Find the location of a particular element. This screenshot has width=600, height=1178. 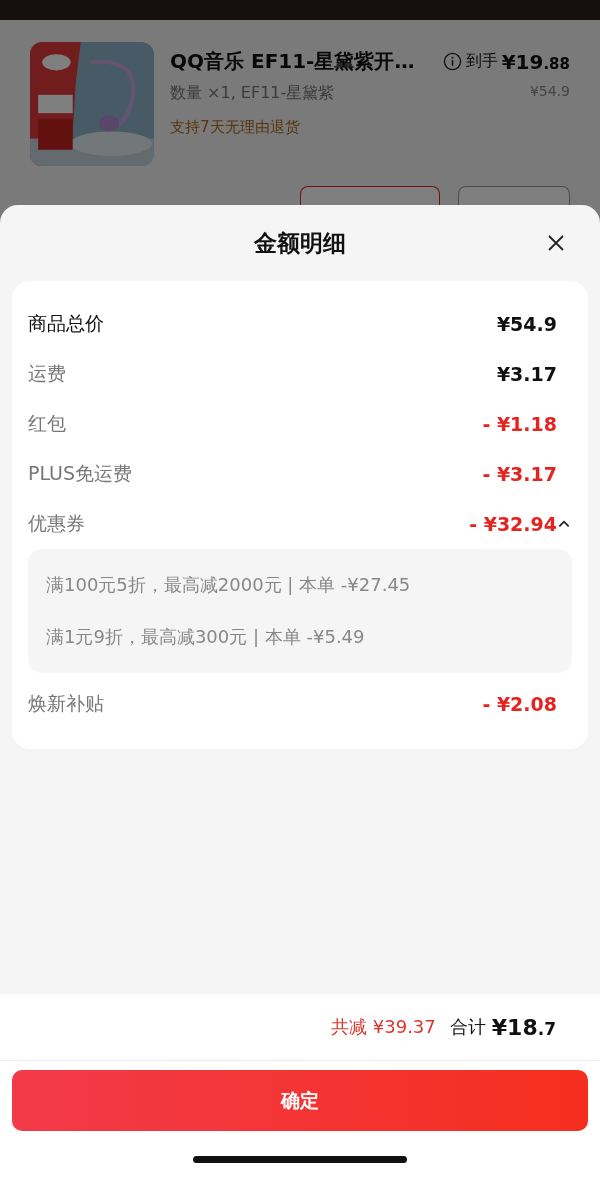

row-value: - ¥1.18 is located at coordinates (519, 424).